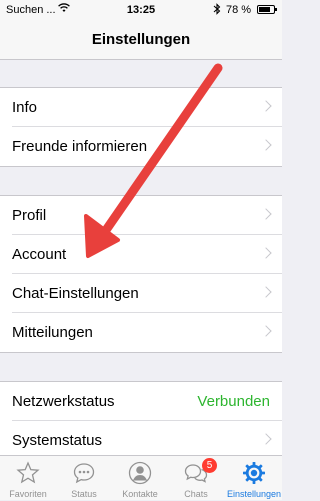 Image resolution: width=320 pixels, height=501 pixels. Describe the element at coordinates (254, 494) in the screenshot. I see `tab-label: Einstellungen` at that location.